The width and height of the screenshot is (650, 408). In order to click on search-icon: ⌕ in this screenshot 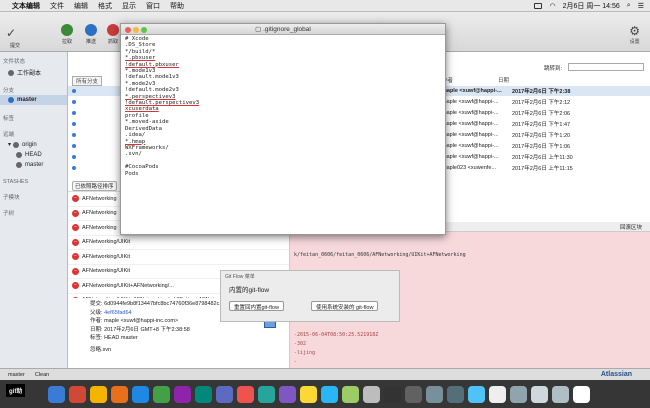, I will do `click(629, 6)`.